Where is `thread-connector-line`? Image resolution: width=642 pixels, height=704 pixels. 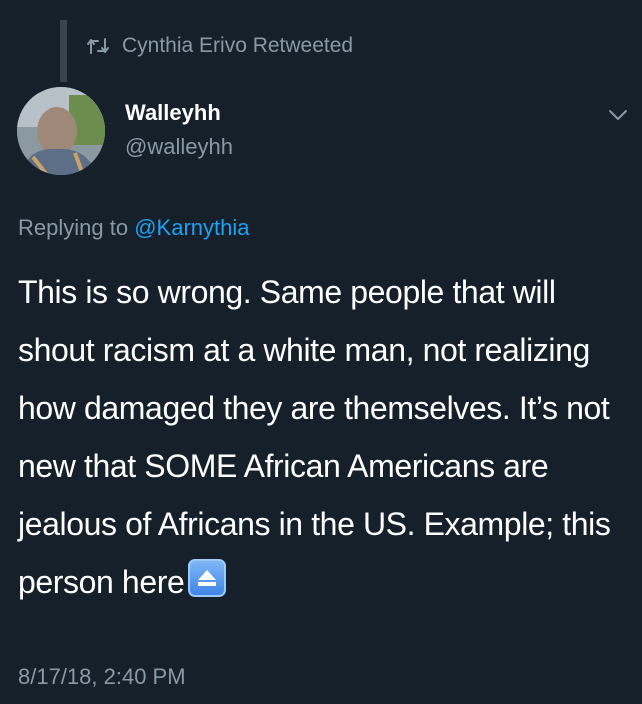 thread-connector-line is located at coordinates (63, 51).